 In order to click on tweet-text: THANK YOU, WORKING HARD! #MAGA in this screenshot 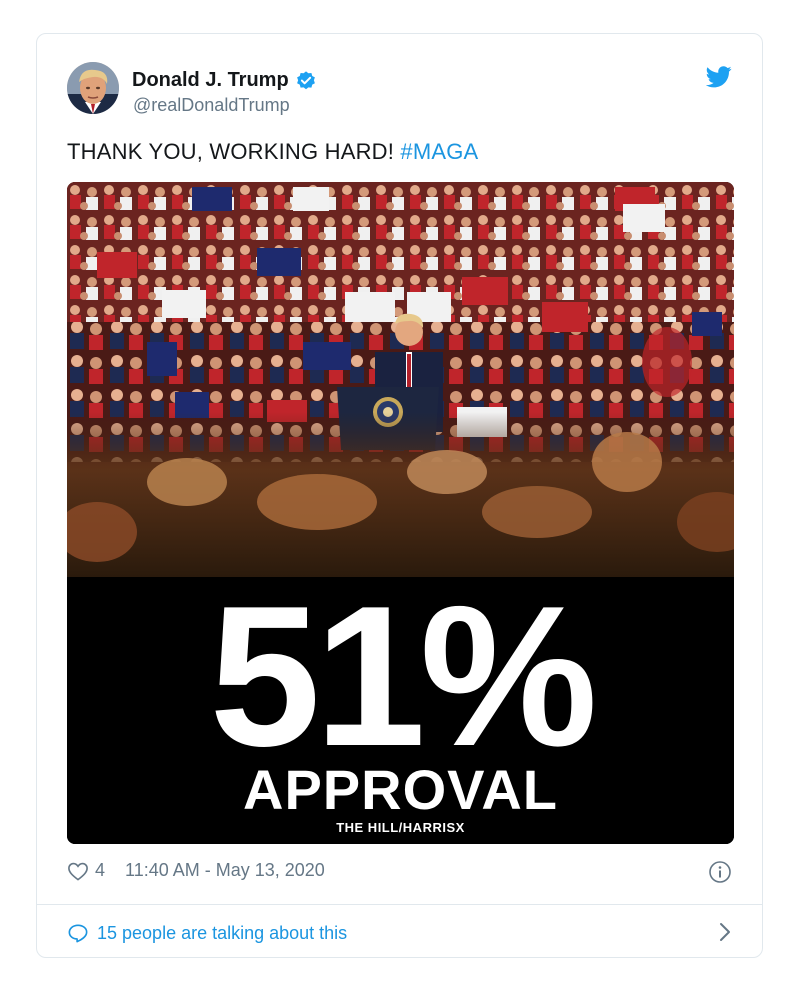, I will do `click(272, 152)`.